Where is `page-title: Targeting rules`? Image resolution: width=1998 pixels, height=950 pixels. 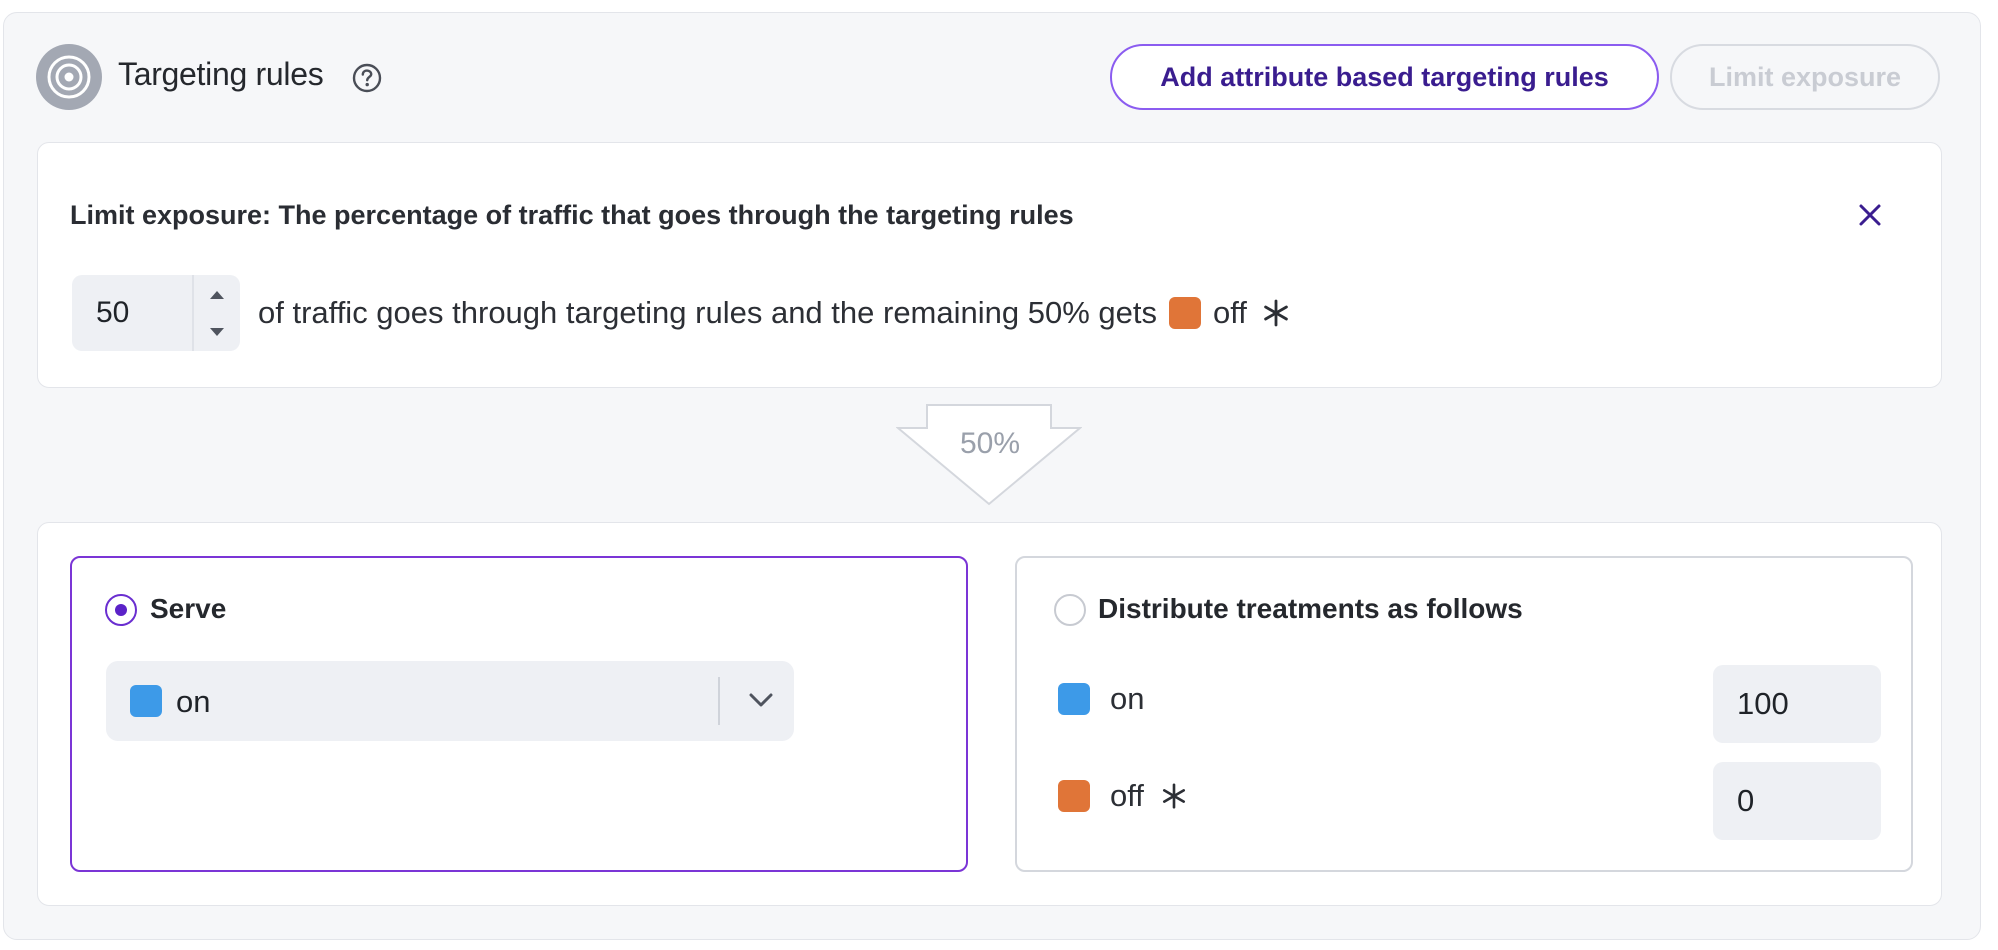 page-title: Targeting rules is located at coordinates (221, 74).